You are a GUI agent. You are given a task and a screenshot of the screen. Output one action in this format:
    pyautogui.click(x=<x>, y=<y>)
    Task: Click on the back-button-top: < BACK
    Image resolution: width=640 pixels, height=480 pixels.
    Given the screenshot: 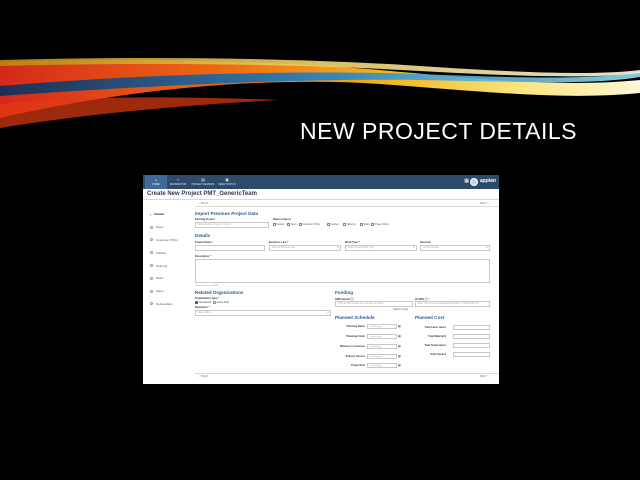 What is the action you would take?
    pyautogui.click(x=203, y=203)
    